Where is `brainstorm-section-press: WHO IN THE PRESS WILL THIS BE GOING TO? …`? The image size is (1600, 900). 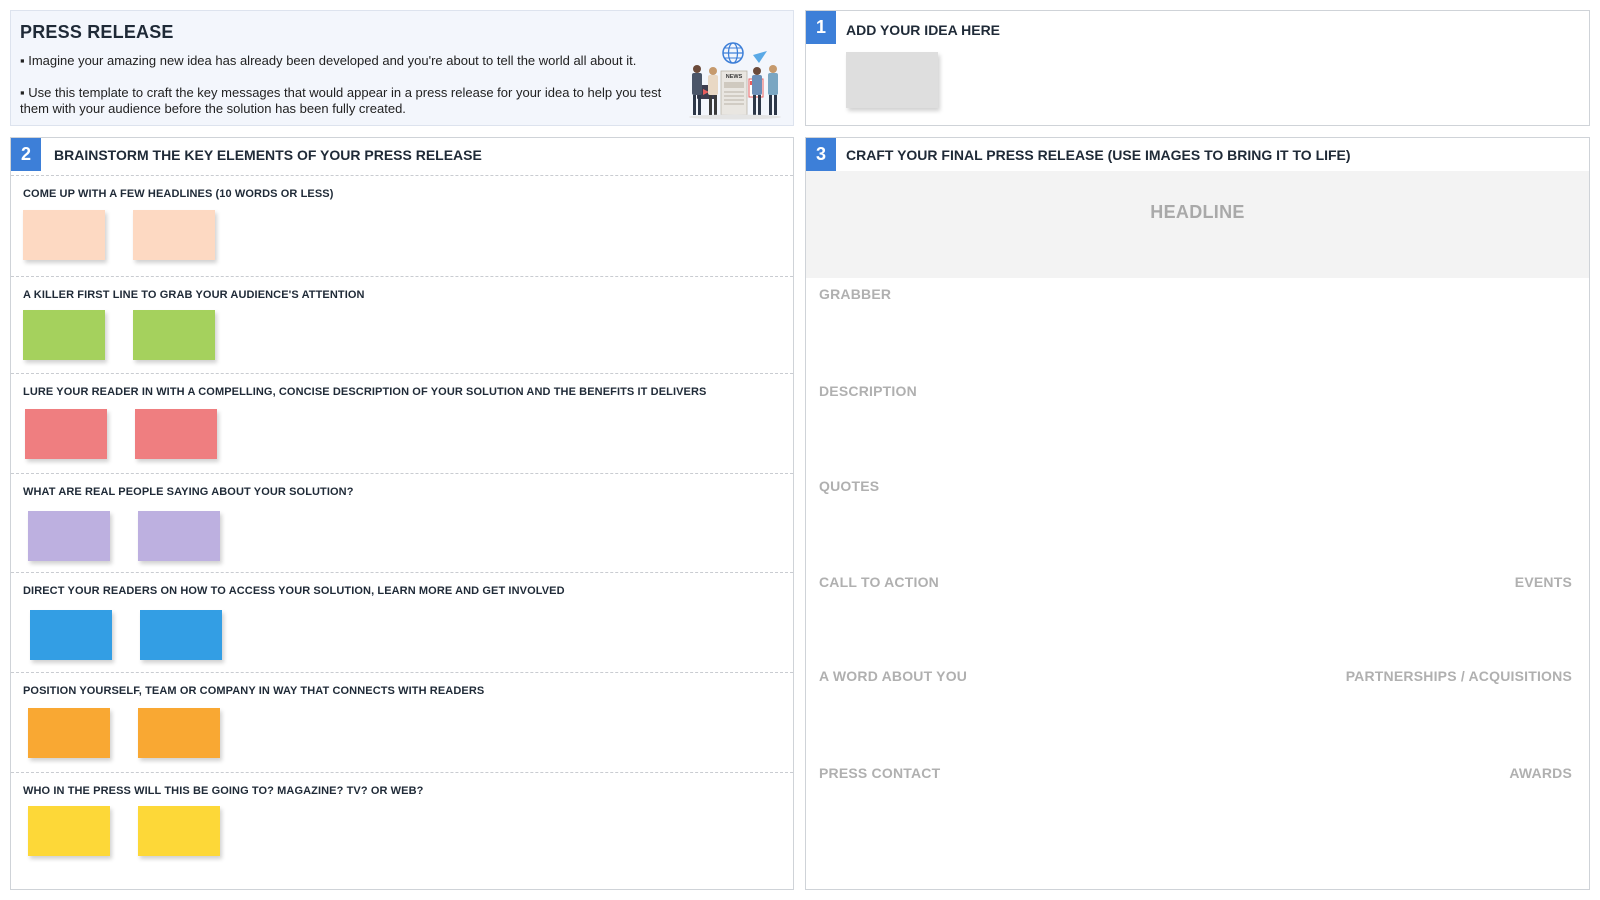 brainstorm-section-press: WHO IN THE PRESS WILL THIS BE GOING TO? … is located at coordinates (402, 830).